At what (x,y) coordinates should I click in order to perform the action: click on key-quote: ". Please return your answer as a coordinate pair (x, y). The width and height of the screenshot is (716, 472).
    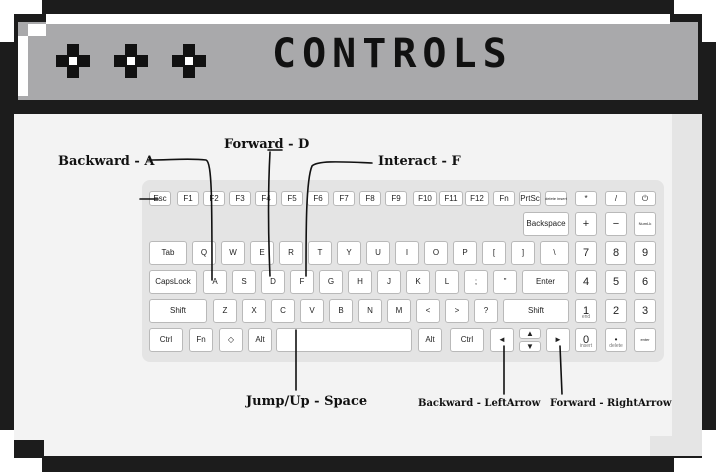
    Looking at the image, I should click on (505, 282).